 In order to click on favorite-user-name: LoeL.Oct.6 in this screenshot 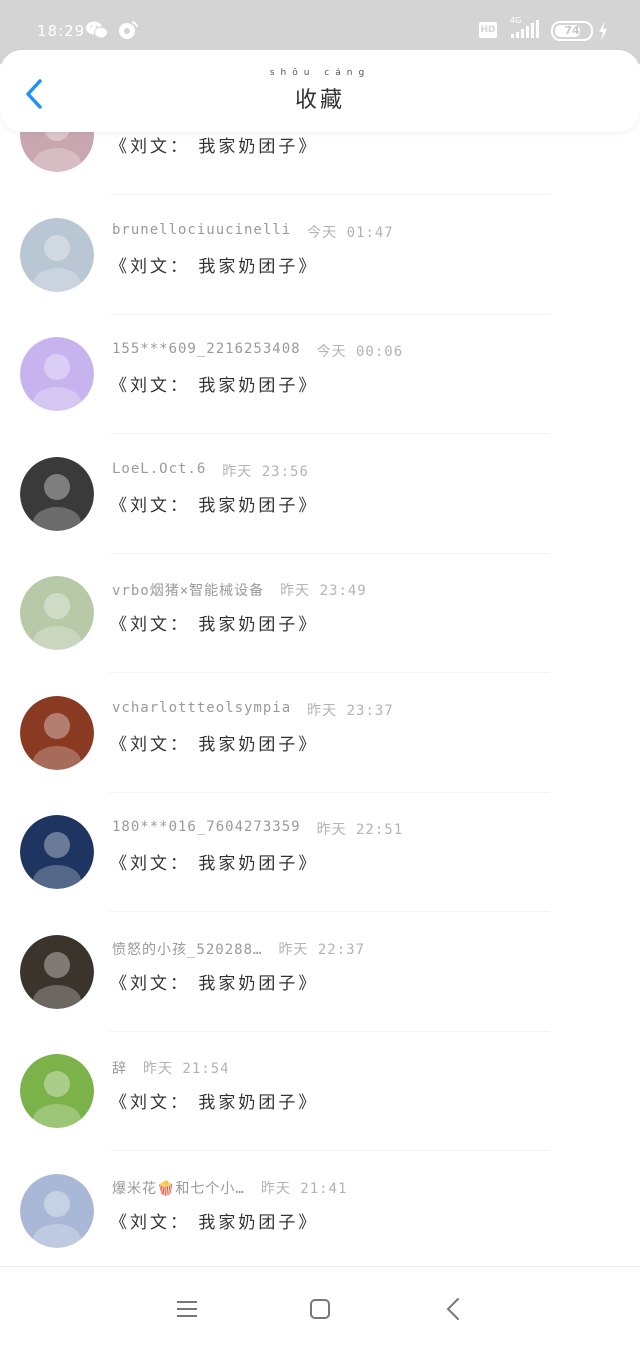, I will do `click(159, 469)`.